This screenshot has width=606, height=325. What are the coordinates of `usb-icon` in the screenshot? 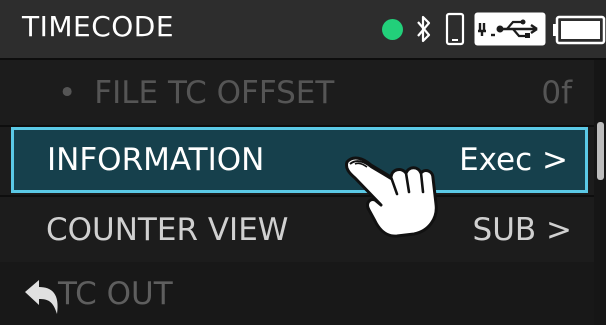 It's located at (510, 29).